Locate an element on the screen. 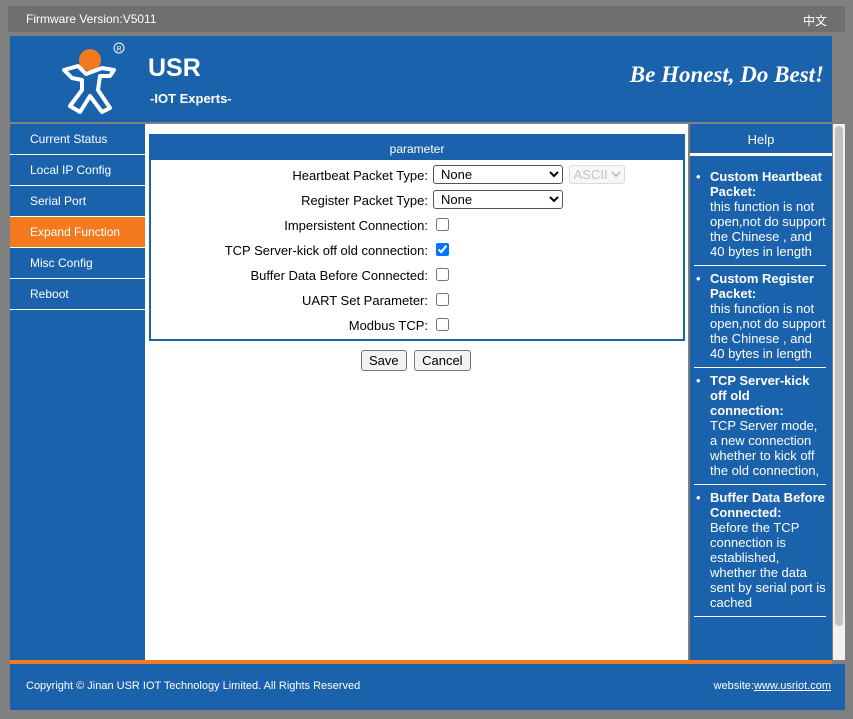 The image size is (853, 719). buffer-row: Buffer Data Before Connected: is located at coordinates (417, 275).